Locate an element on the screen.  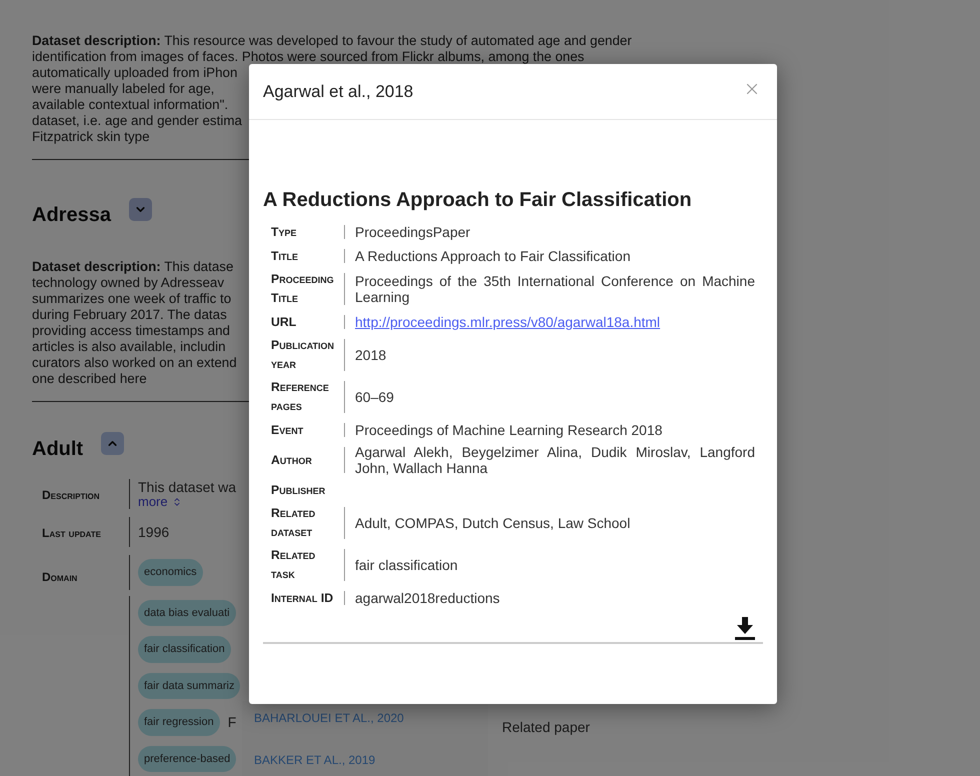
property-label: Proceeding Title is located at coordinates (303, 289).